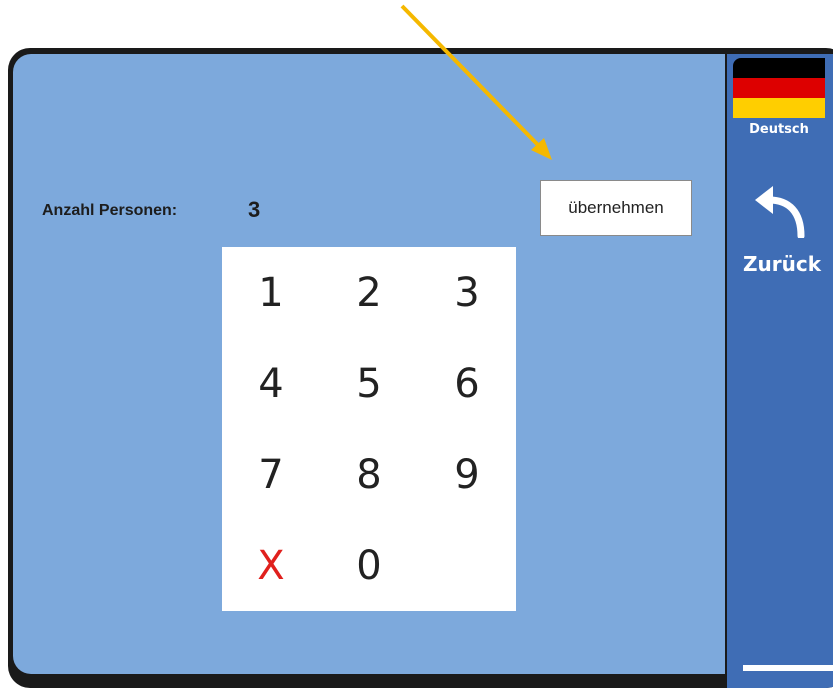  What do you see at coordinates (271, 383) in the screenshot?
I see `key-4: 4` at bounding box center [271, 383].